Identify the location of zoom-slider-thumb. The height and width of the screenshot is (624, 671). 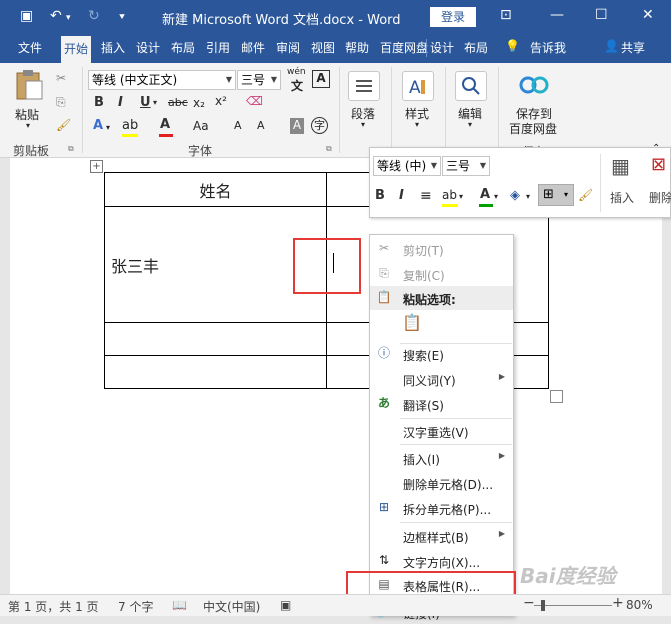
(543, 605).